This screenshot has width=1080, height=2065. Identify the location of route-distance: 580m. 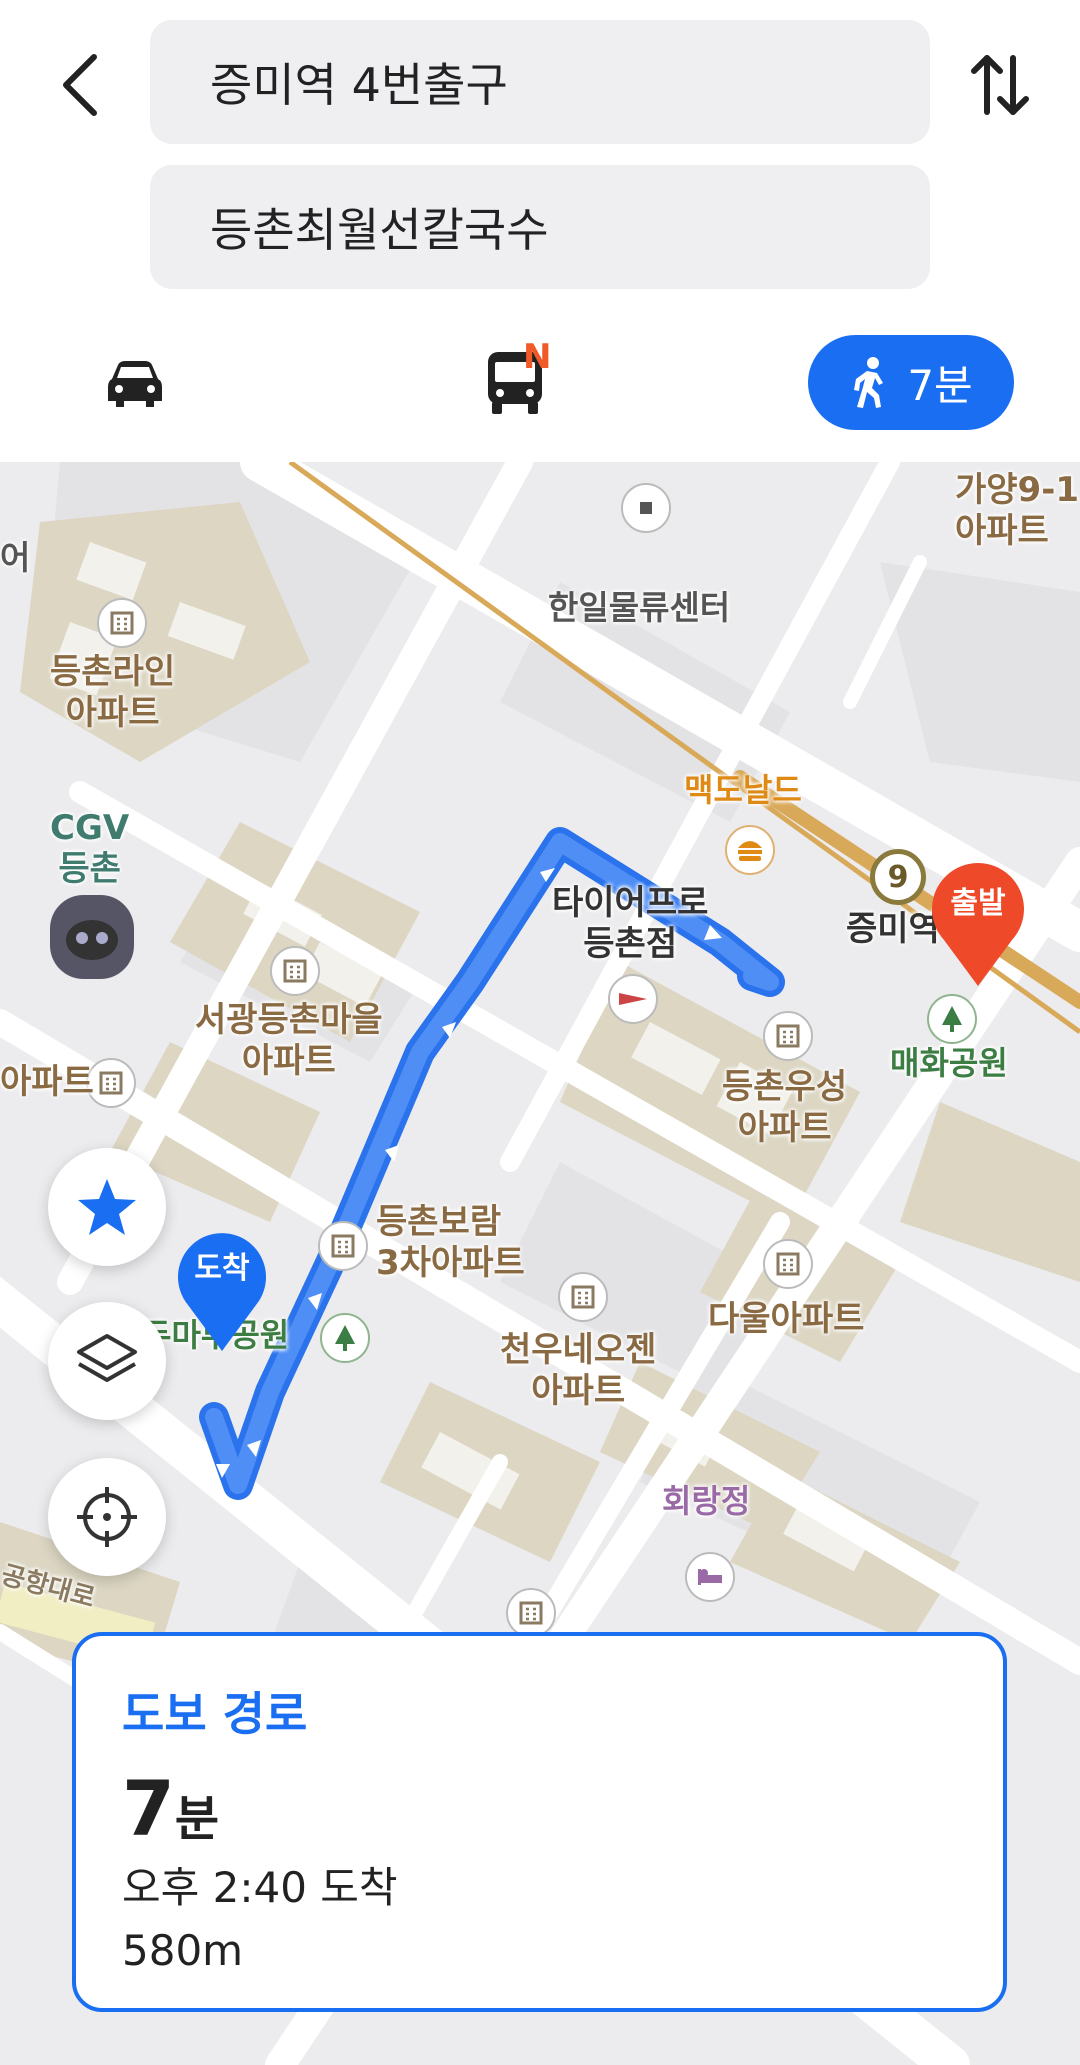
(183, 1950).